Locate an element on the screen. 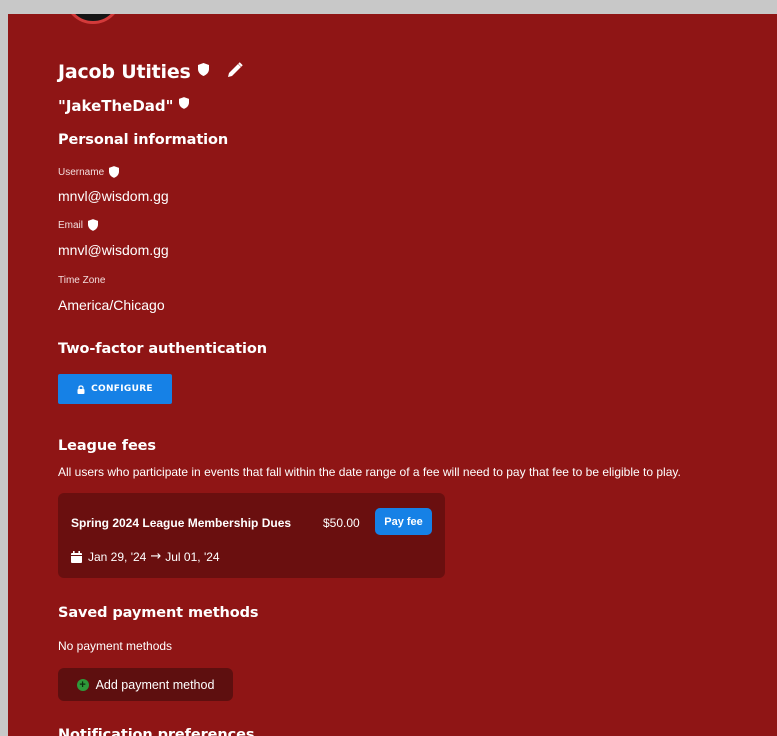 This screenshot has width=777, height=736. username-value: mnvl@wisdom.gg is located at coordinates (113, 196).